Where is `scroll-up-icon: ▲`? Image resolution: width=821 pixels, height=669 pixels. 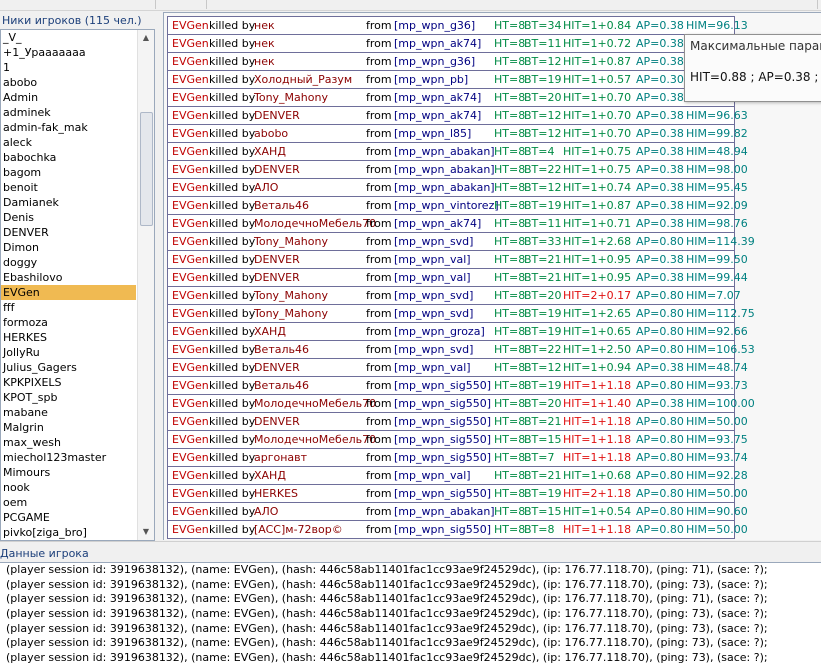
scroll-up-icon: ▲ is located at coordinates (146, 38).